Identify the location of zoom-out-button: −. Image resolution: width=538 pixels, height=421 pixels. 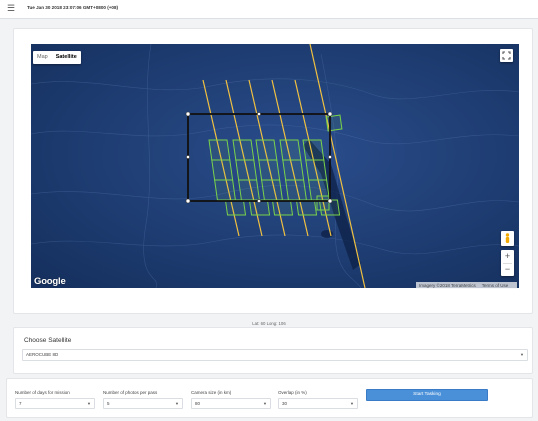
(507, 269).